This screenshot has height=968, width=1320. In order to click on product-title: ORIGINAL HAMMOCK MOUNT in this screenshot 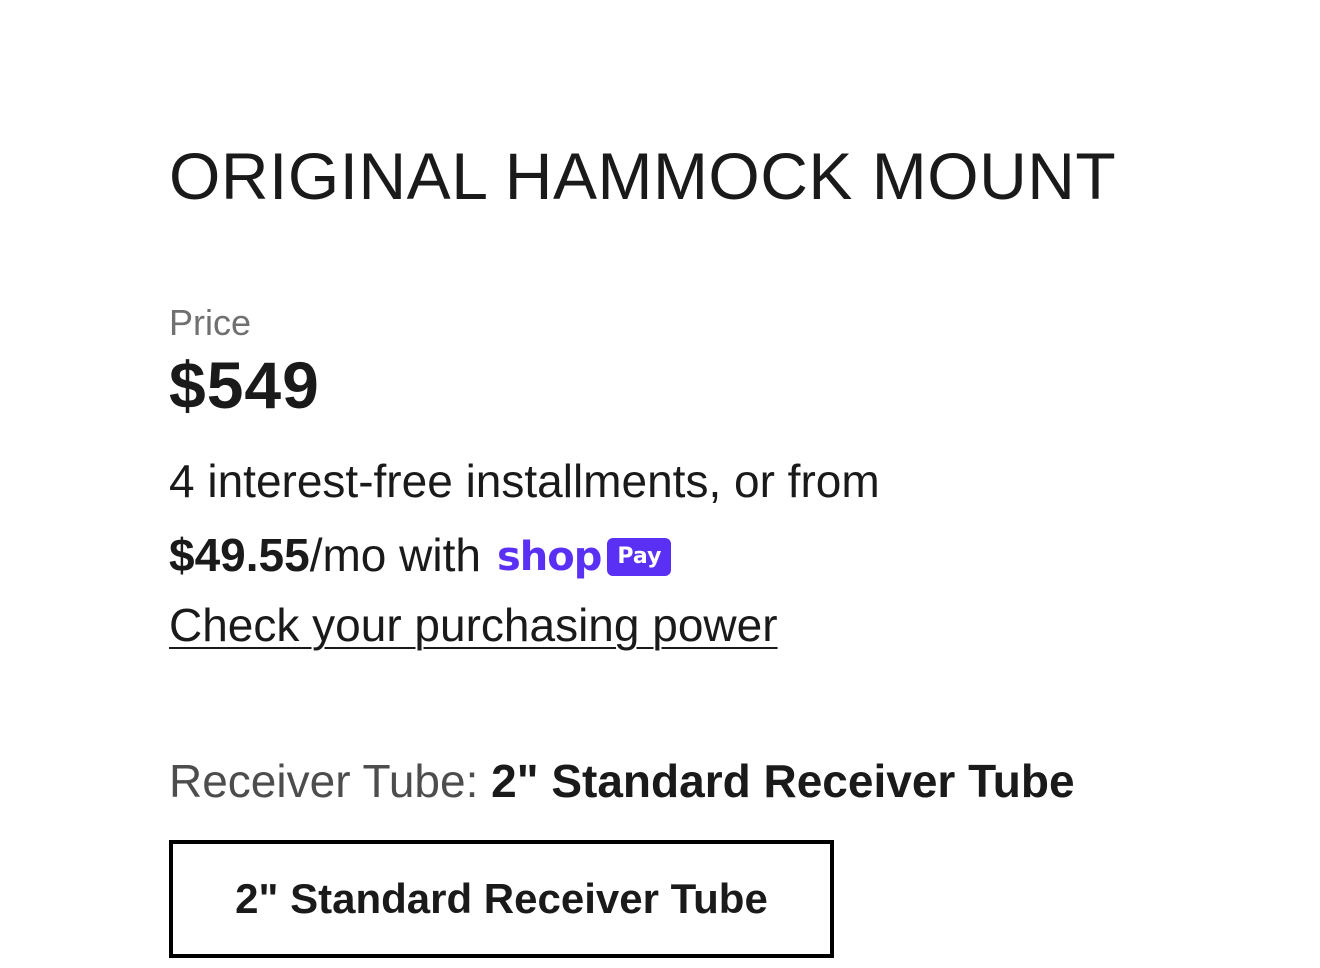, I will do `click(643, 176)`.